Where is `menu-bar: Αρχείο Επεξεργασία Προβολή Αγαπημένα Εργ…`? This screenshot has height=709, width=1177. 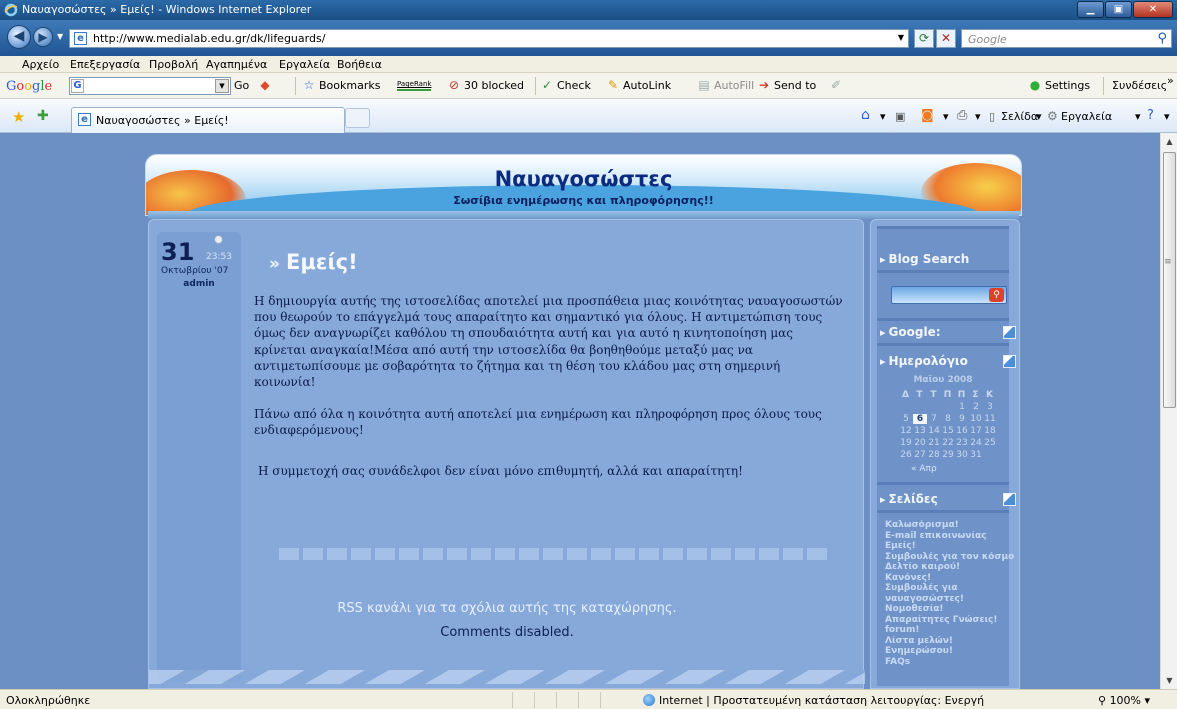 menu-bar: Αρχείο Επεξεργασία Προβολή Αγαπημένα Εργ… is located at coordinates (588, 64).